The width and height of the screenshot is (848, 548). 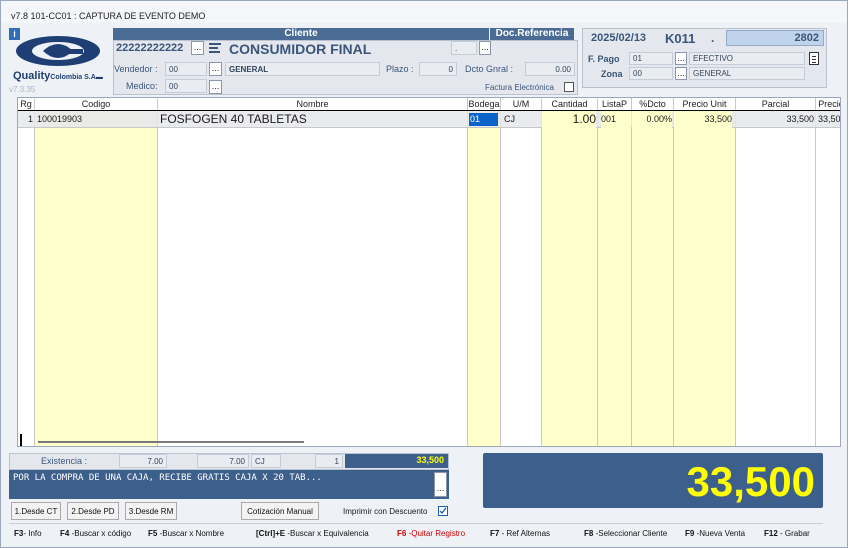 What do you see at coordinates (705, 104) in the screenshot?
I see `header-precio-unit: Precio Unit` at bounding box center [705, 104].